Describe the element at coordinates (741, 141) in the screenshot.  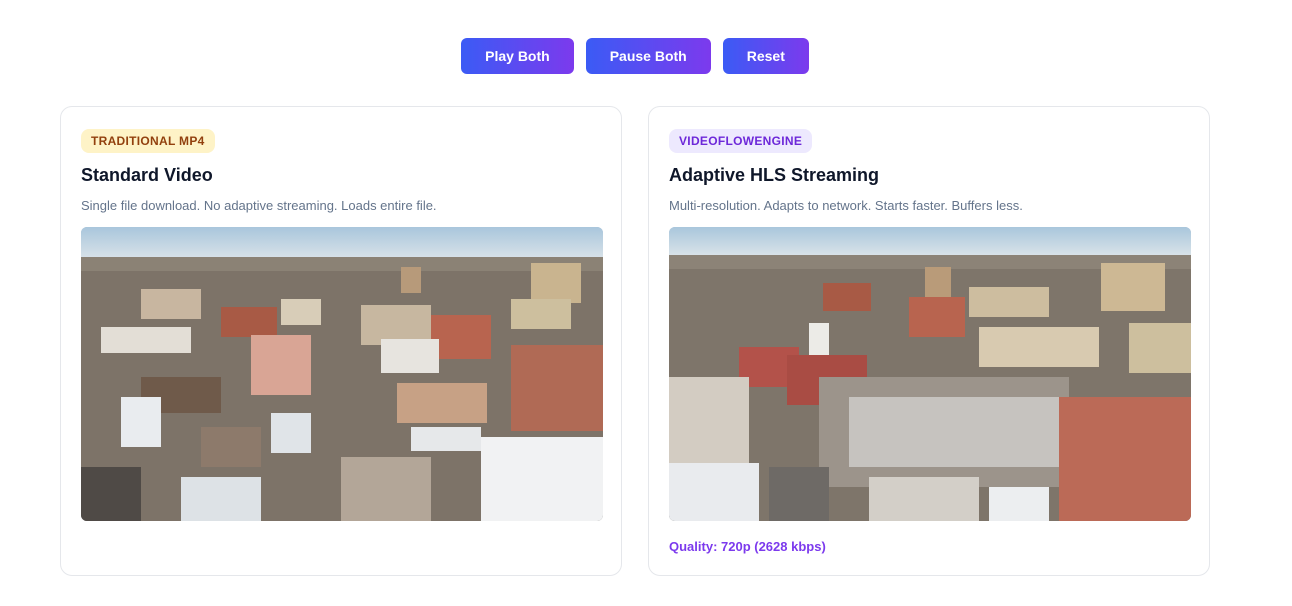
I see `videoflowengine-badge: VIDEOFLOWENGINE` at that location.